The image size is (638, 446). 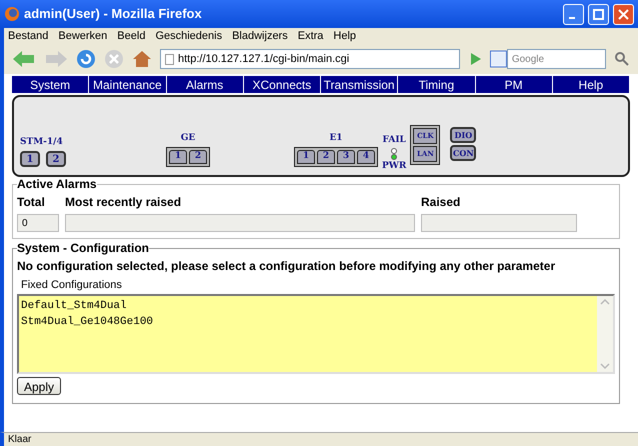 What do you see at coordinates (556, 59) in the screenshot?
I see `search-field: Google` at bounding box center [556, 59].